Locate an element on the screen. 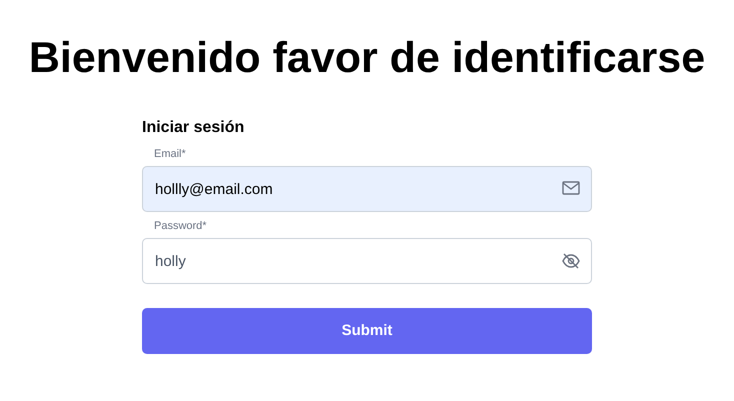 This screenshot has width=734, height=401. eye-slash-icon is located at coordinates (571, 261).